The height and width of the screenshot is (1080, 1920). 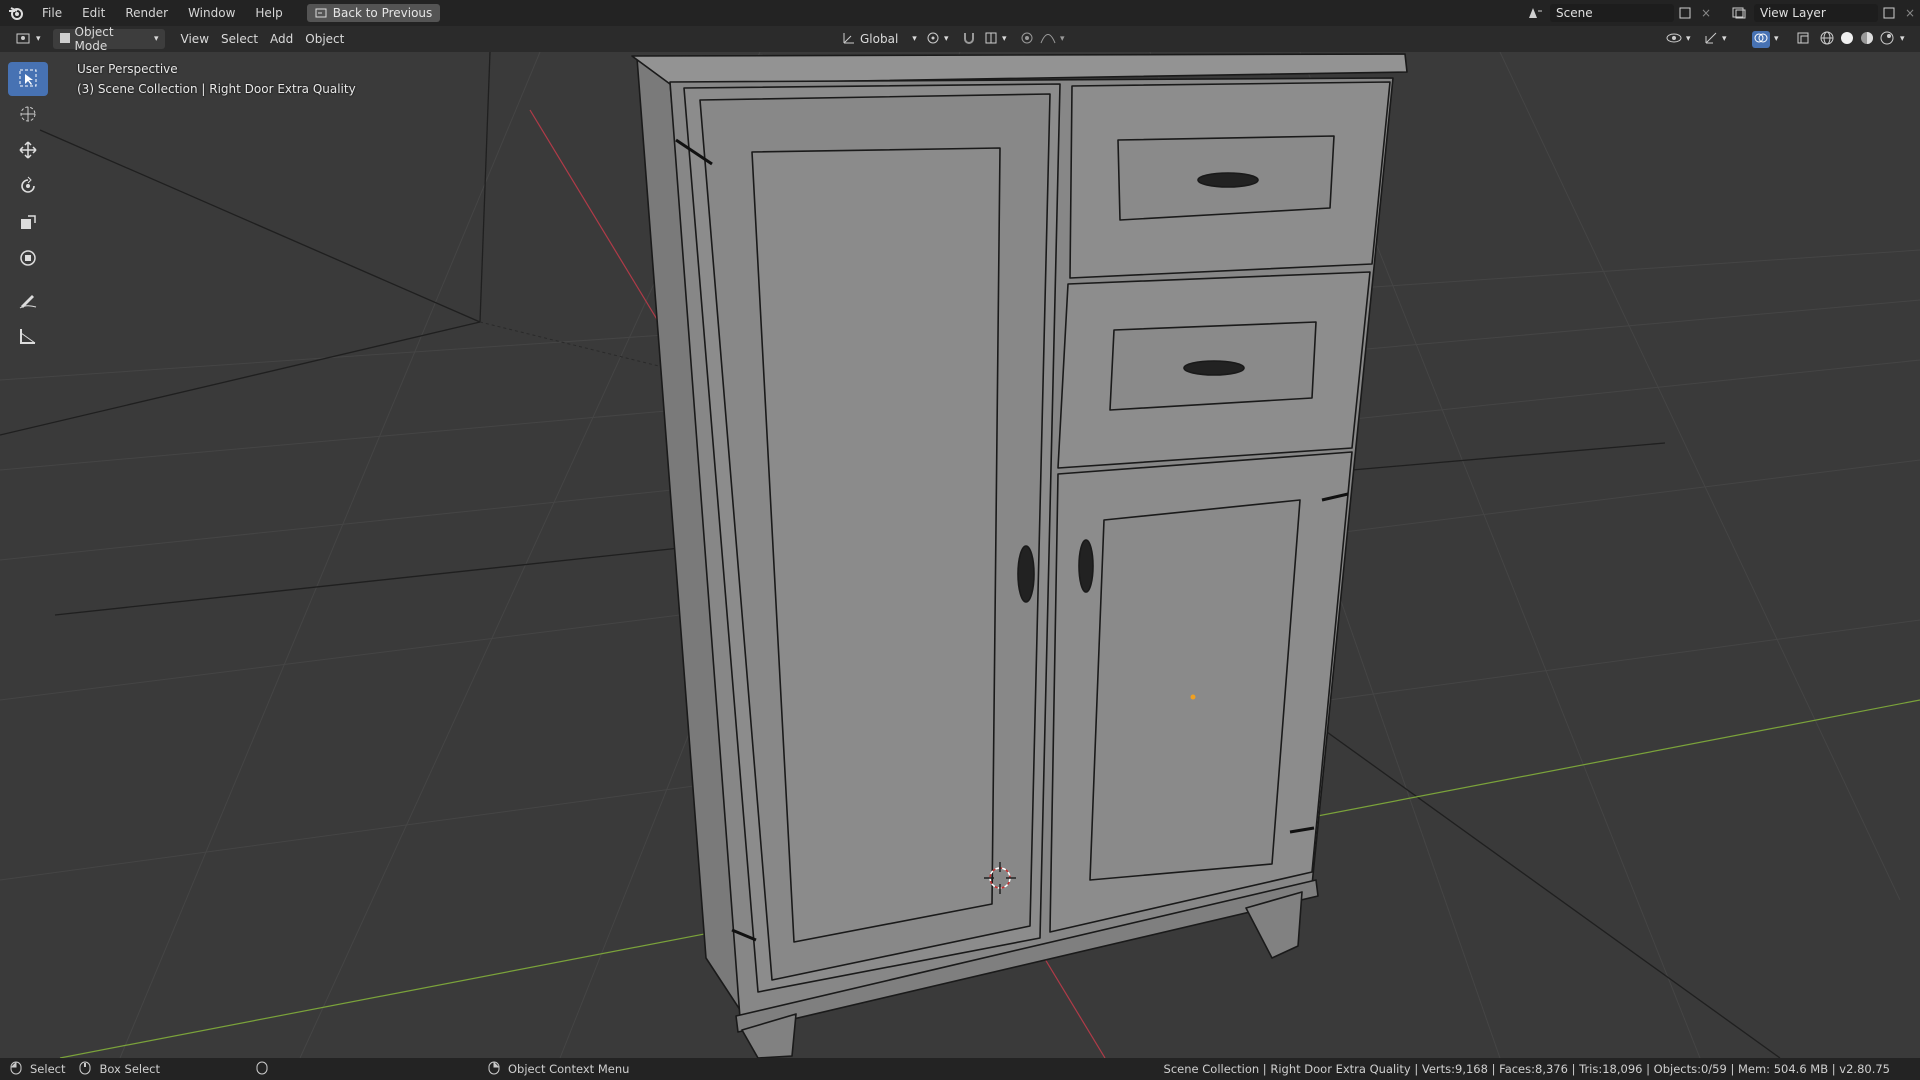 I want to click on status-select-label: Select, so click(x=48, y=1069).